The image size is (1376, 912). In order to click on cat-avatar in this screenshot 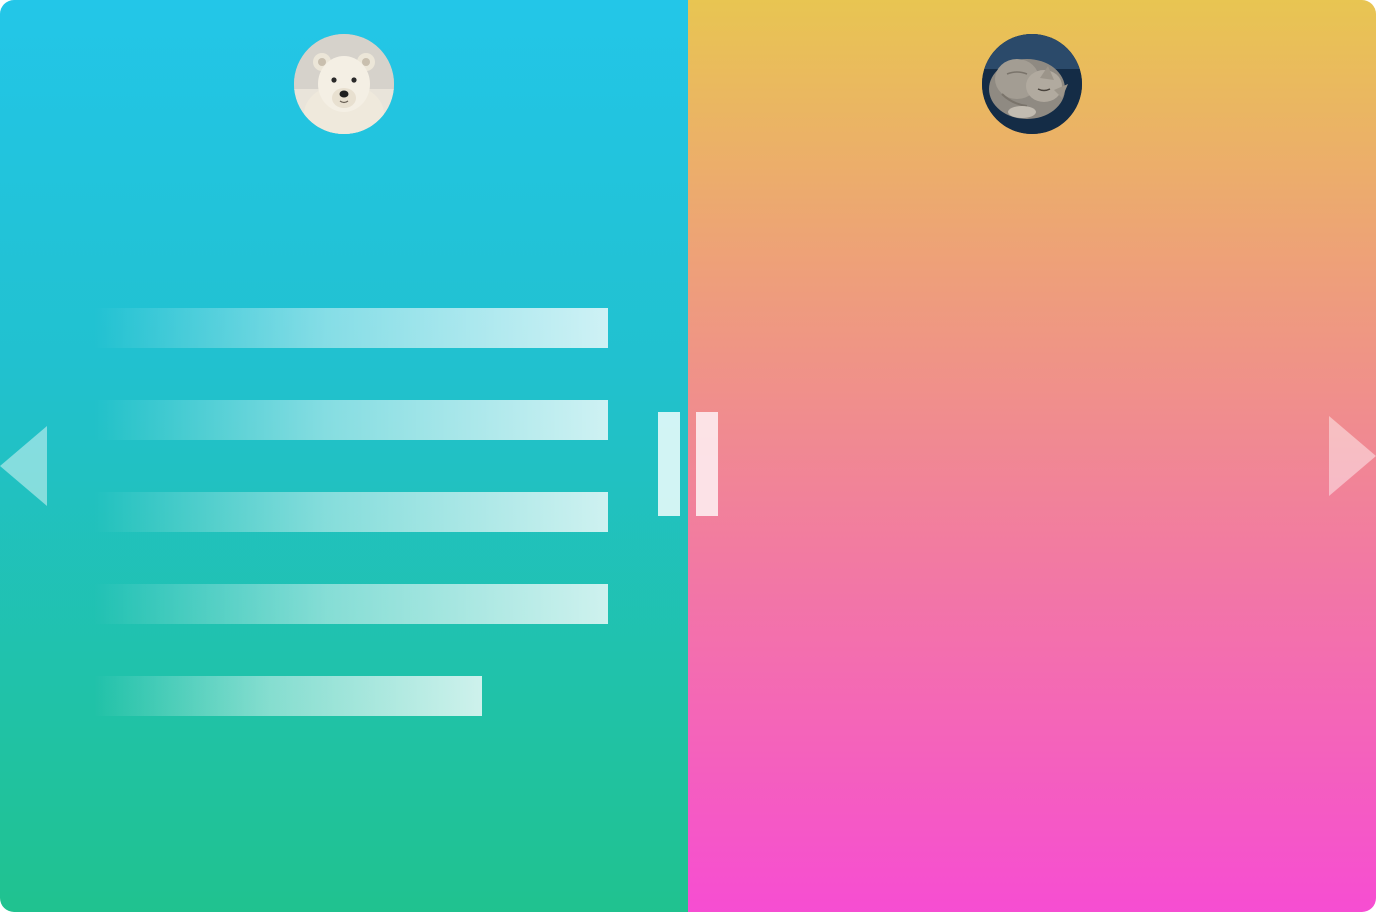, I will do `click(1032, 84)`.